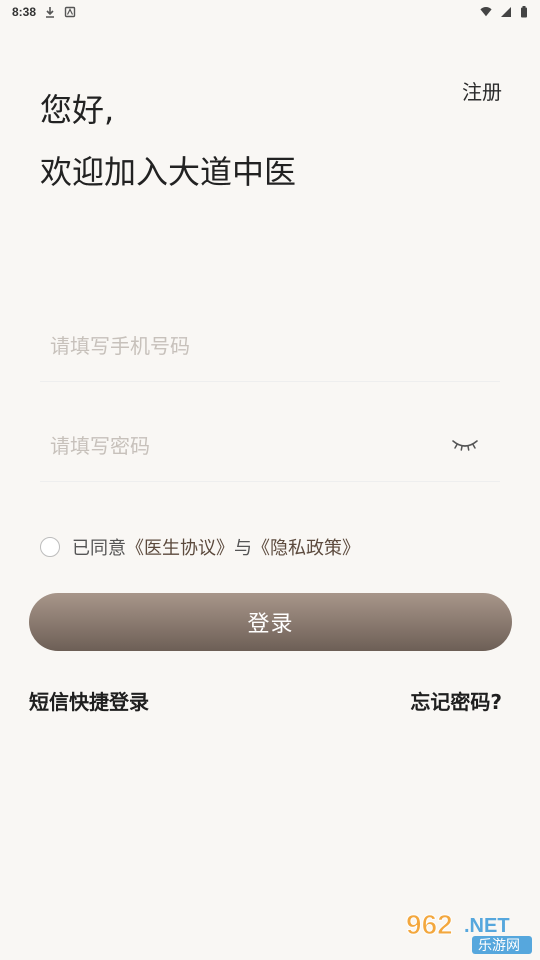 This screenshot has width=540, height=960. Describe the element at coordinates (306, 547) in the screenshot. I see `privacy-policy-link: 《隐私政策》` at that location.